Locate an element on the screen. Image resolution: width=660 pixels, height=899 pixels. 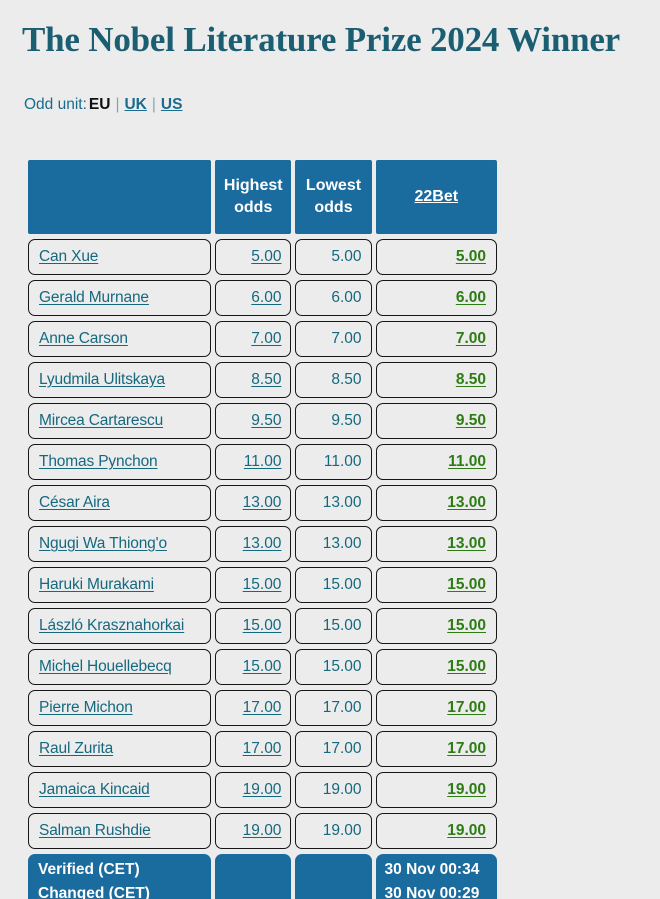
highest-odds-link: 5.00 is located at coordinates (266, 256).